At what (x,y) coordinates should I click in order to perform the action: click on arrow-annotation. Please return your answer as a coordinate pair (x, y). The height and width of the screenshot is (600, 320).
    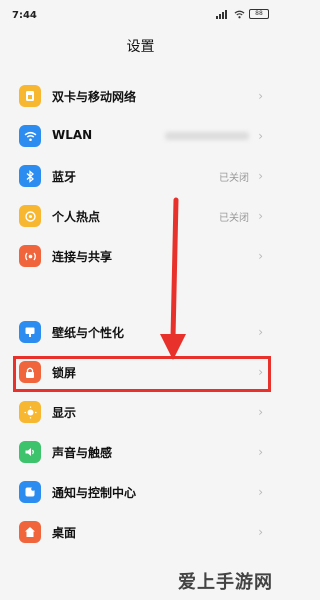
    Looking at the image, I should click on (173, 278).